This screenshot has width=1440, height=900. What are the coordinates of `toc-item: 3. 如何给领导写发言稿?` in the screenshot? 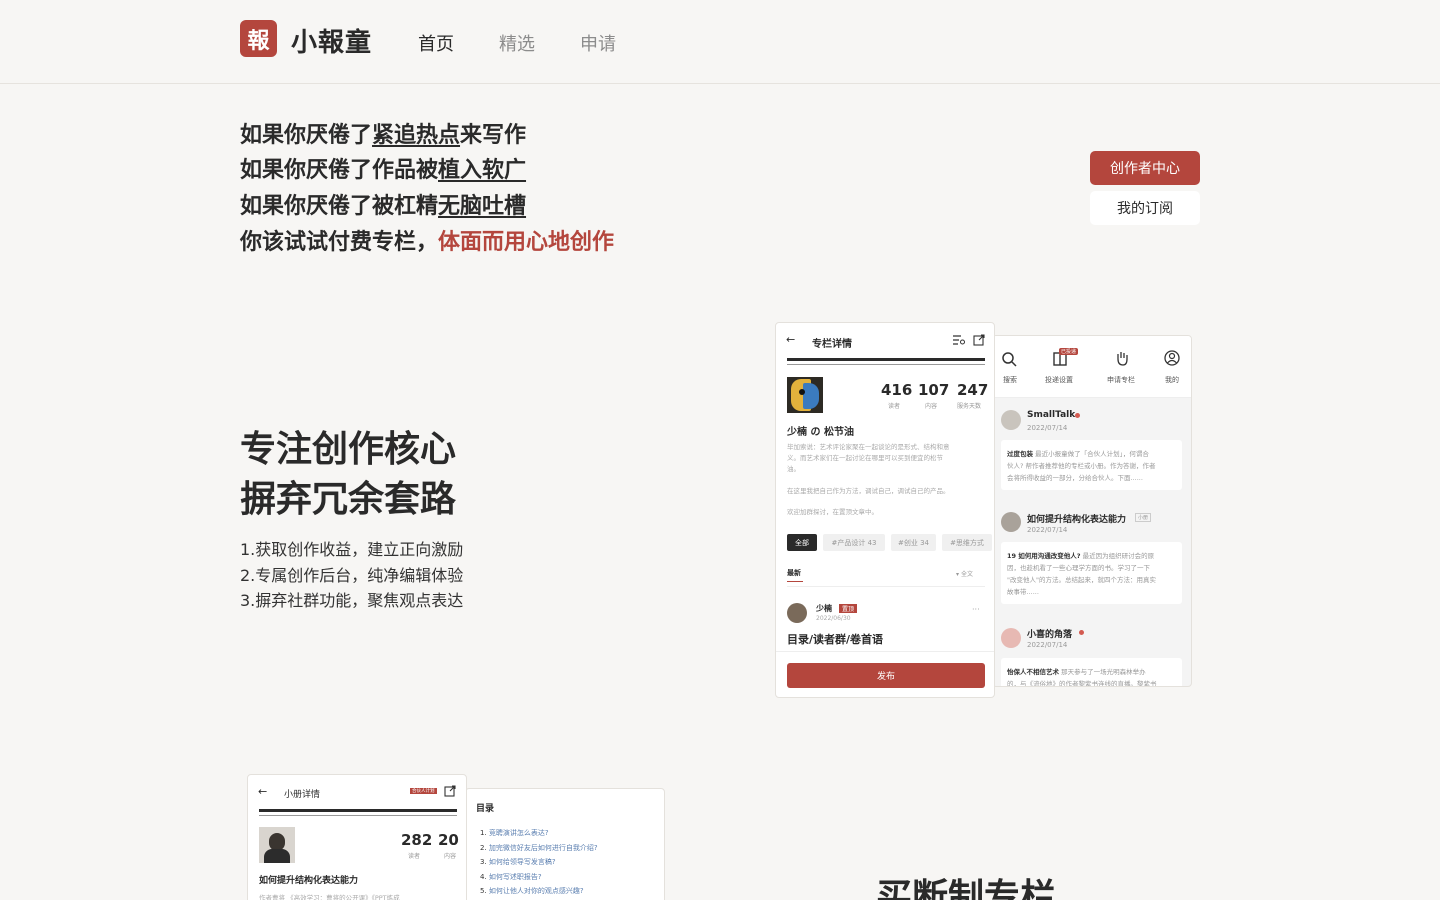 It's located at (518, 862).